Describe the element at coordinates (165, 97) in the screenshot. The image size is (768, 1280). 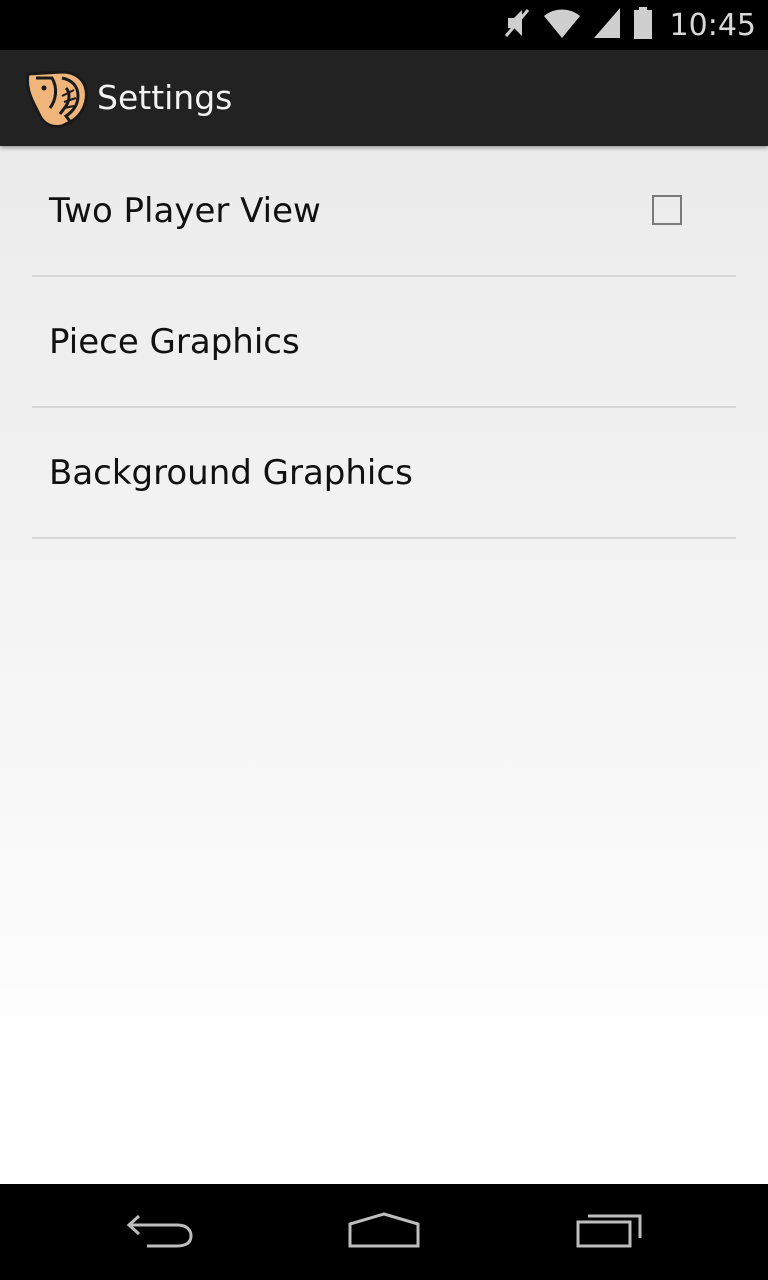
I see `page-title: Settings` at that location.